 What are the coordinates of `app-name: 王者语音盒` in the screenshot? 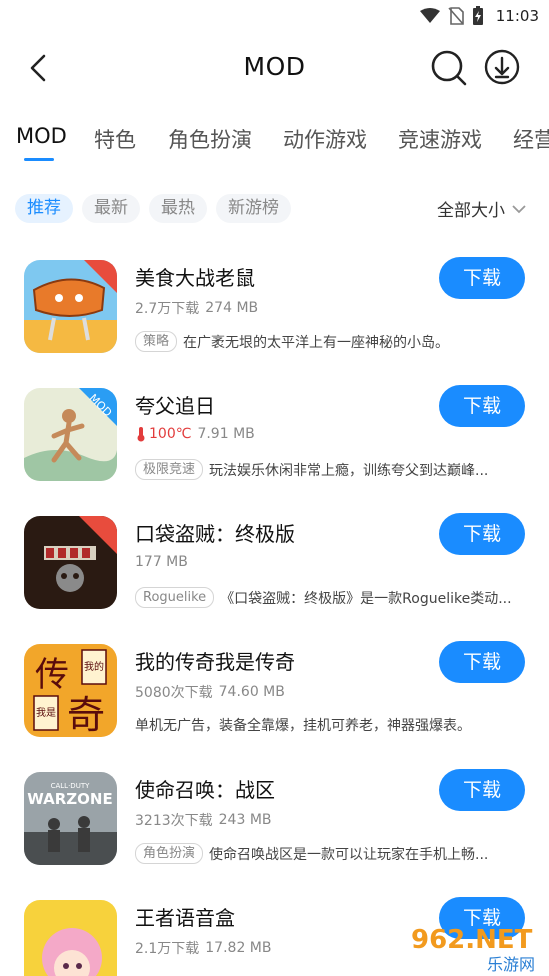 It's located at (185, 916).